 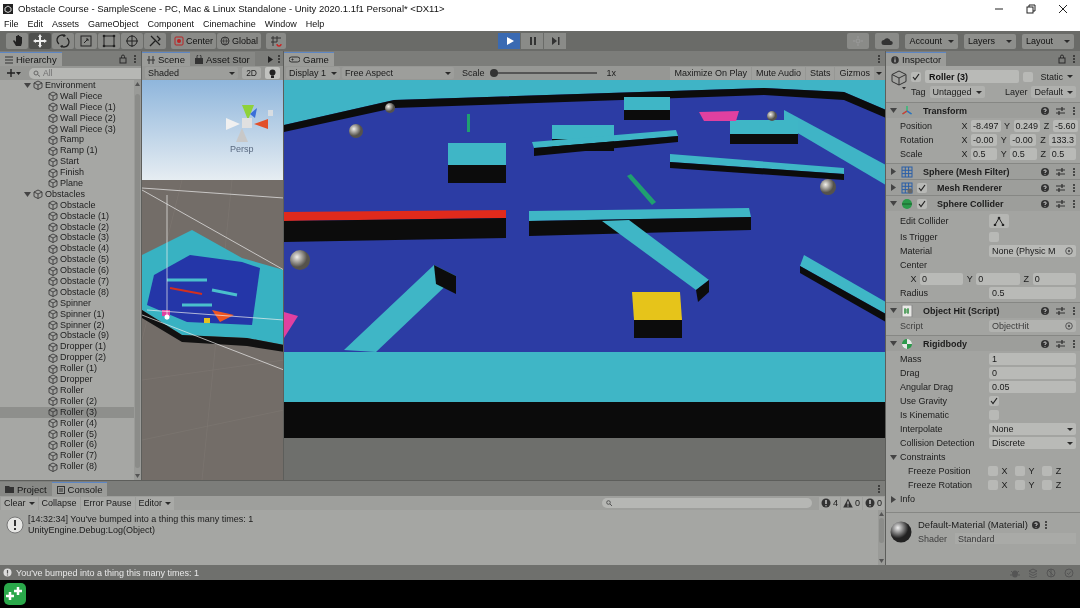 What do you see at coordinates (1062, 59) in the screenshot?
I see `lock-icon` at bounding box center [1062, 59].